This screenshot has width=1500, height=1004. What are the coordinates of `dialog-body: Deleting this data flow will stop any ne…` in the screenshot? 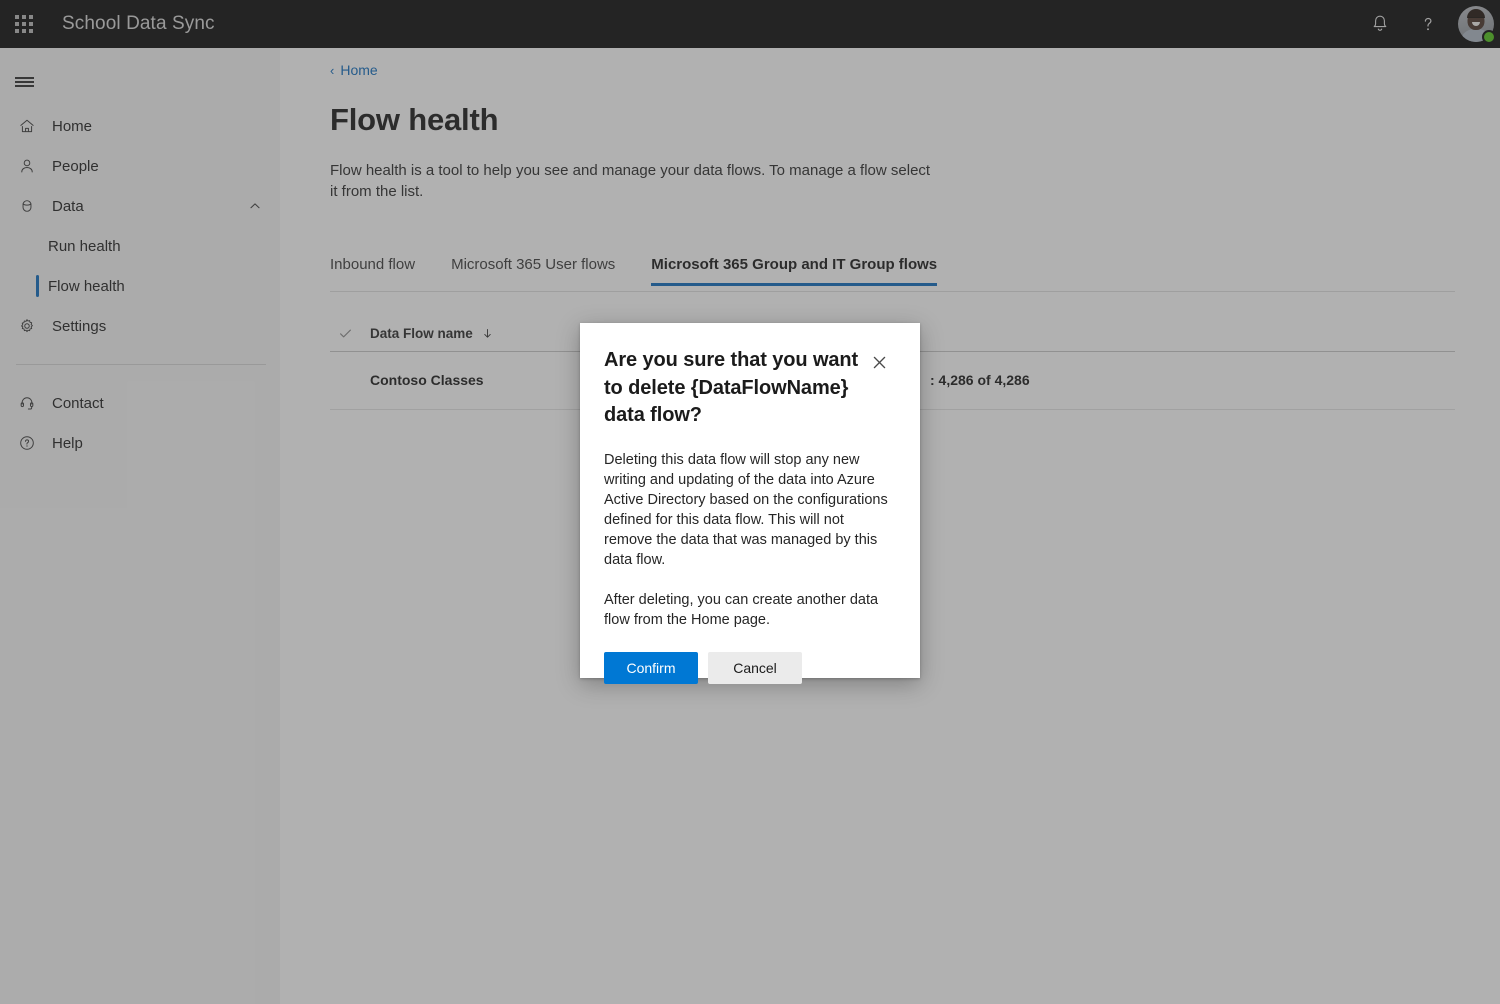 It's located at (749, 540).